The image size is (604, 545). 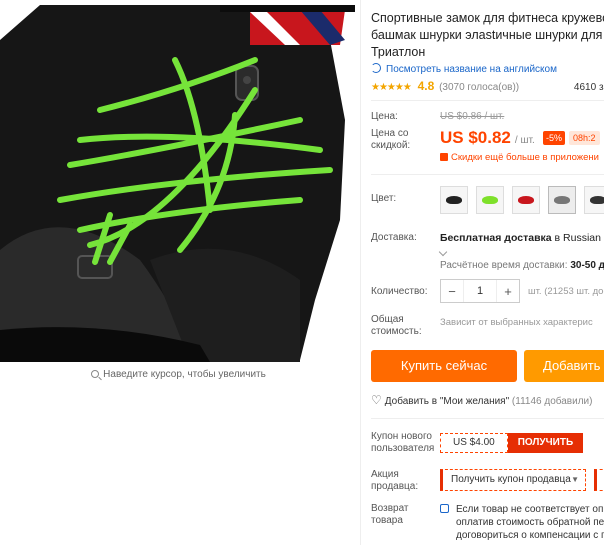 I want to click on coupon-amount: US $4.00, so click(x=474, y=443).